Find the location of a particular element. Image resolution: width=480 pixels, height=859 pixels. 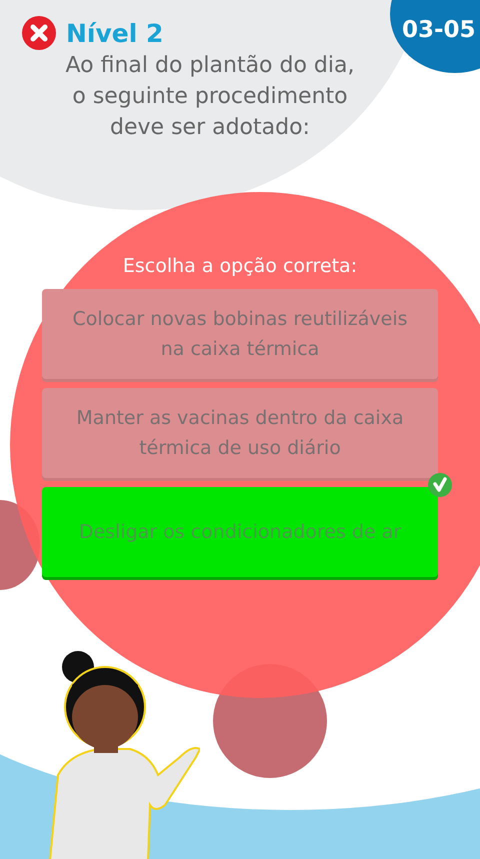

close-icon is located at coordinates (39, 33).